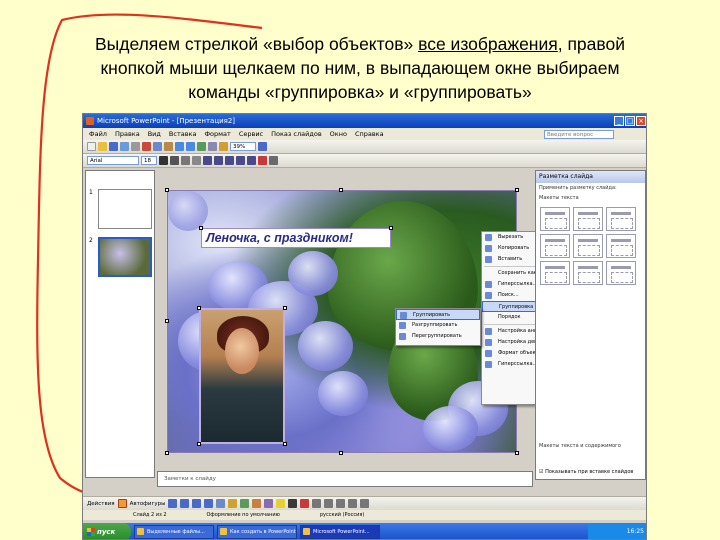 The image size is (720, 540). What do you see at coordinates (173, 503) in the screenshot?
I see `line-icon` at bounding box center [173, 503].